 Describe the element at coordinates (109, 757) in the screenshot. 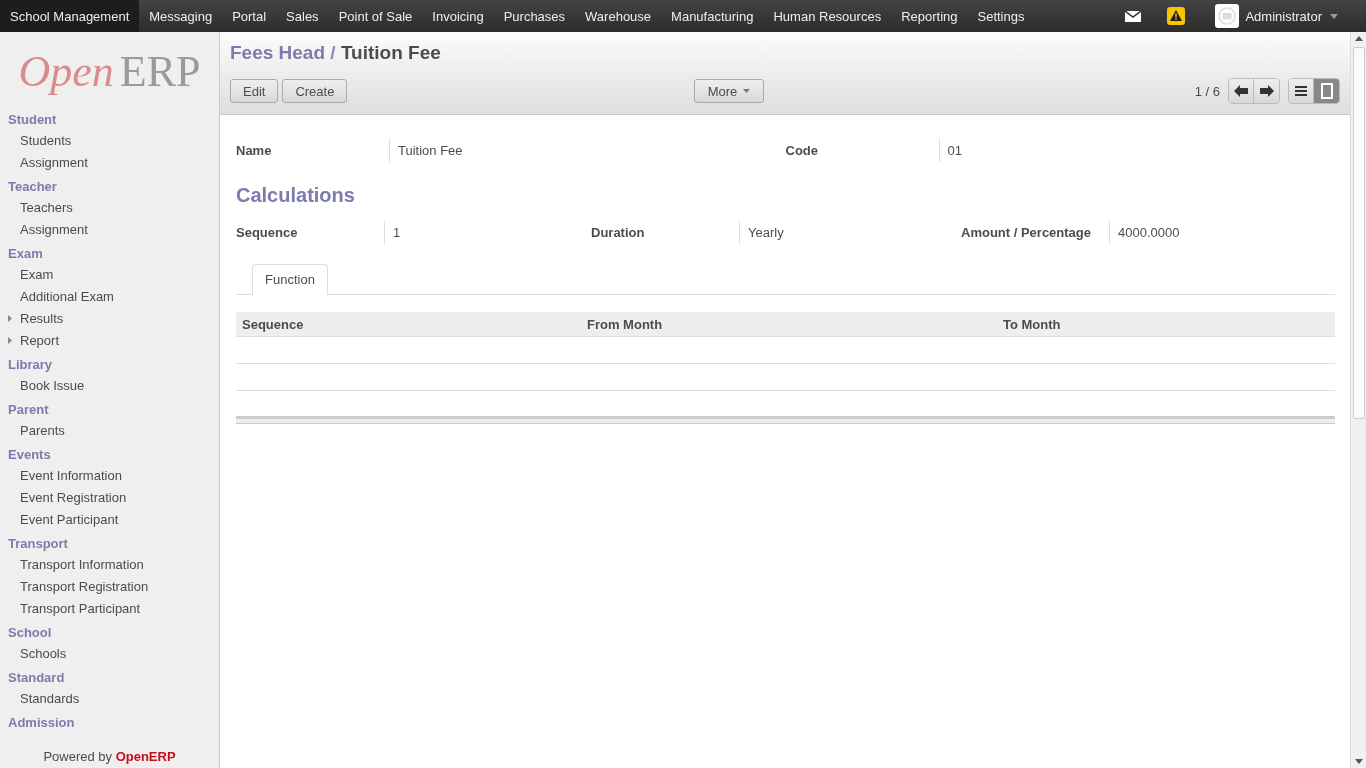

I see `powered-by-text: Powered by OpenERP` at that location.